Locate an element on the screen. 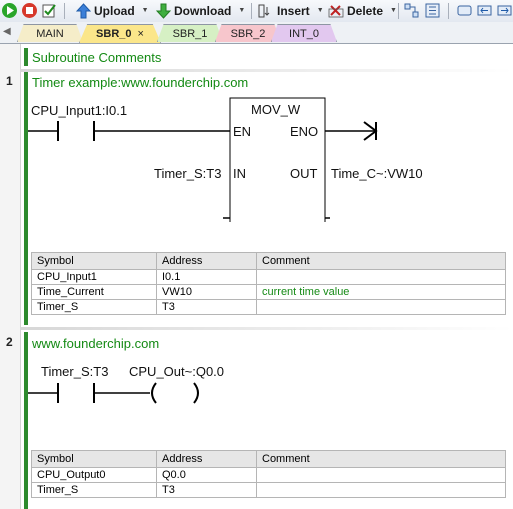 This screenshot has height=509, width=513. insert-button: Insert ▼ is located at coordinates (291, 10).